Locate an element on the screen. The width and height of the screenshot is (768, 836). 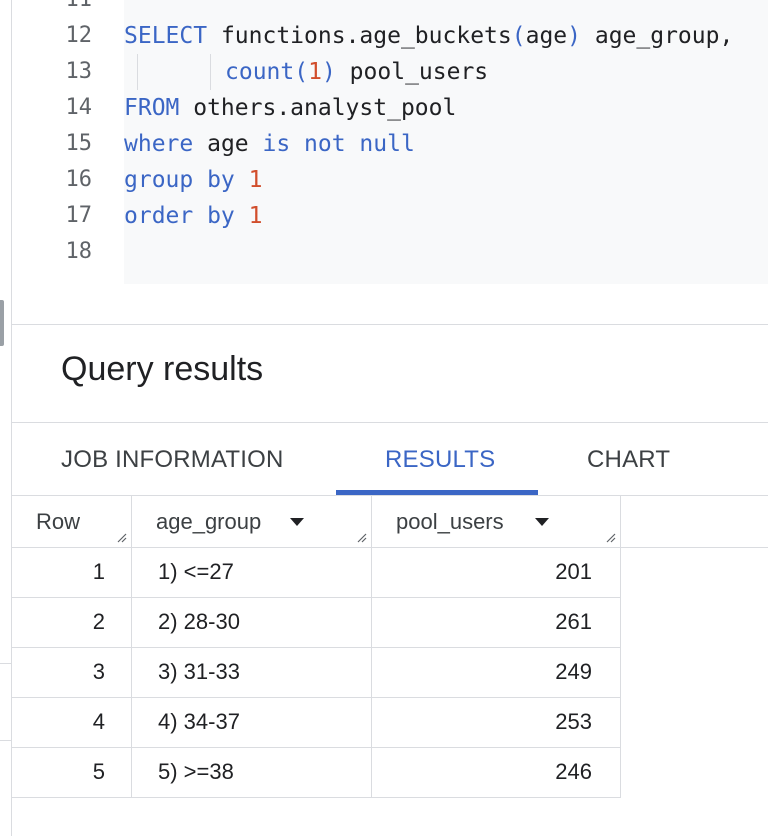
line-number: 18 is located at coordinates (79, 251).